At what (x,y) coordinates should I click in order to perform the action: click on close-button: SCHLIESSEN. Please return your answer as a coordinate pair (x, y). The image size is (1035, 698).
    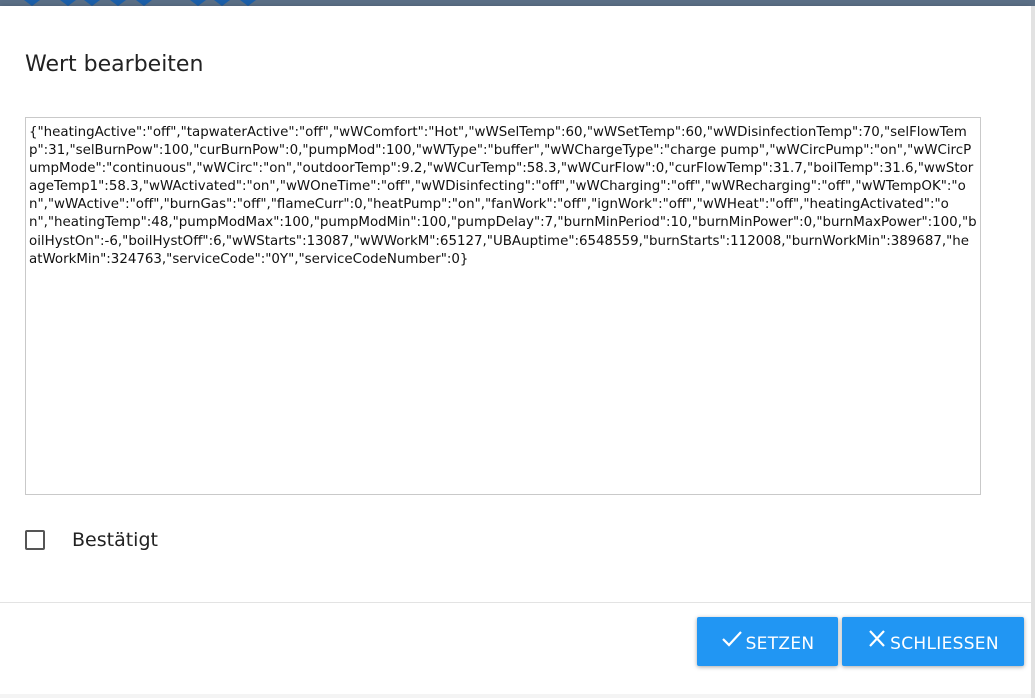
    Looking at the image, I should click on (933, 641).